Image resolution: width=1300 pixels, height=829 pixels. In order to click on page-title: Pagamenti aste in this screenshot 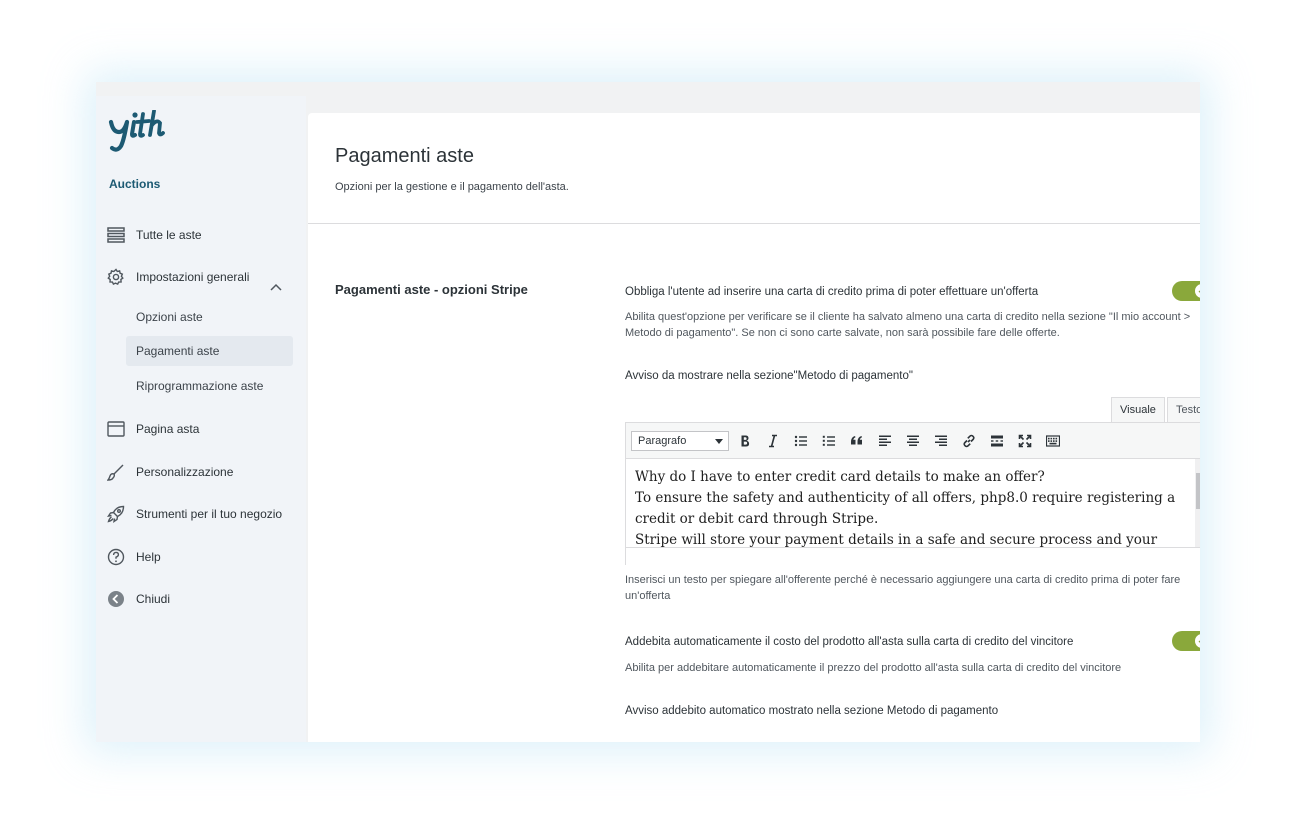, I will do `click(404, 156)`.